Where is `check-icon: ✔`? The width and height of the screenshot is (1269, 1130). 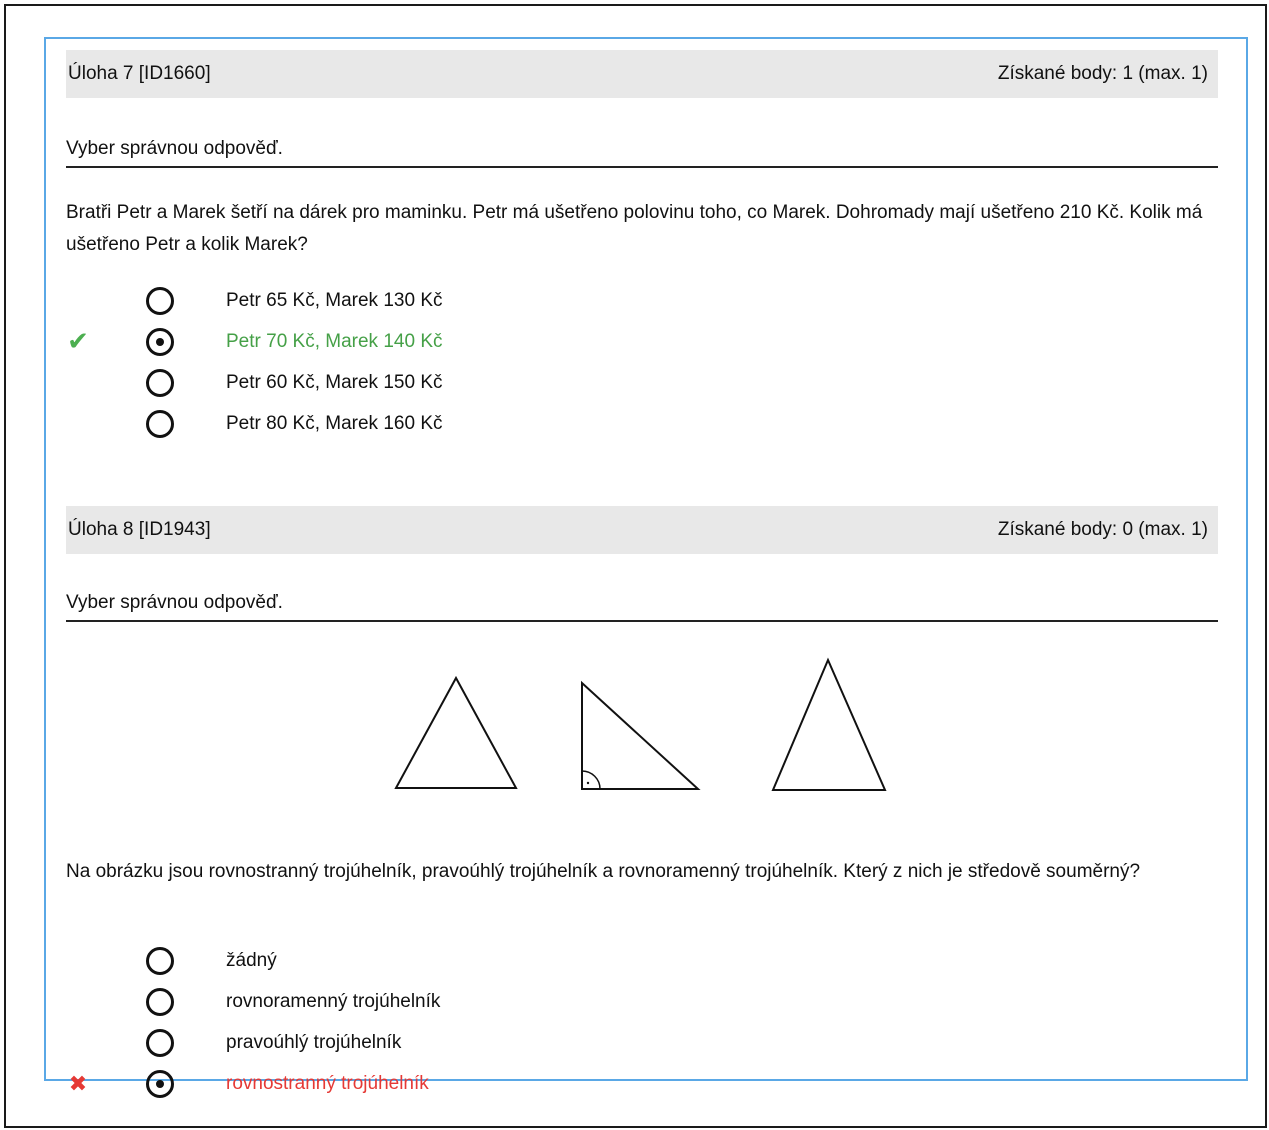
check-icon: ✔ is located at coordinates (78, 341).